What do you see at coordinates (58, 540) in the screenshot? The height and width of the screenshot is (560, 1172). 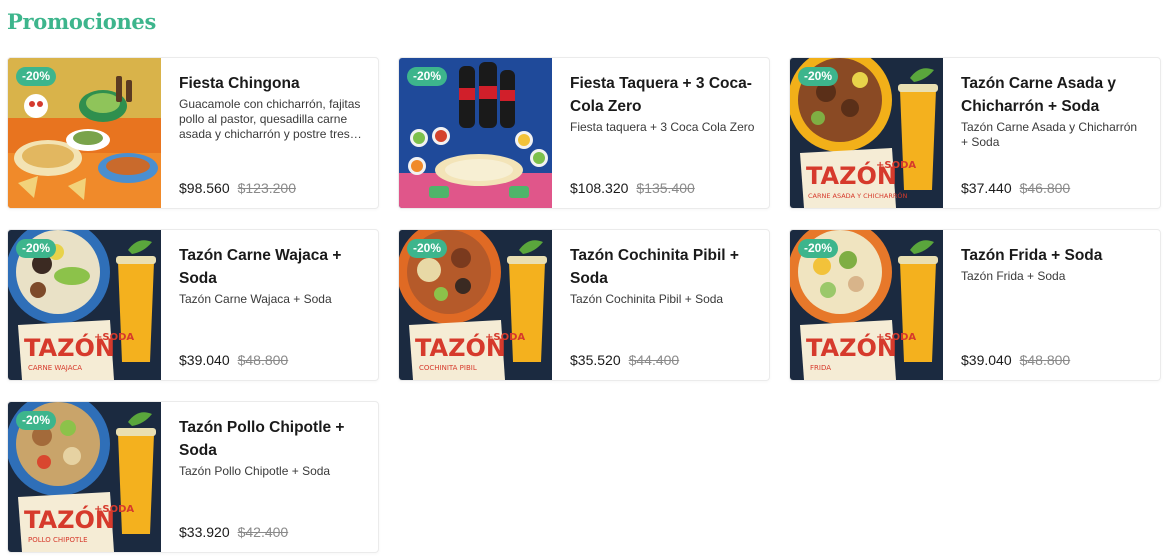 I see `image-caption: POLLO CHIPOTLE` at bounding box center [58, 540].